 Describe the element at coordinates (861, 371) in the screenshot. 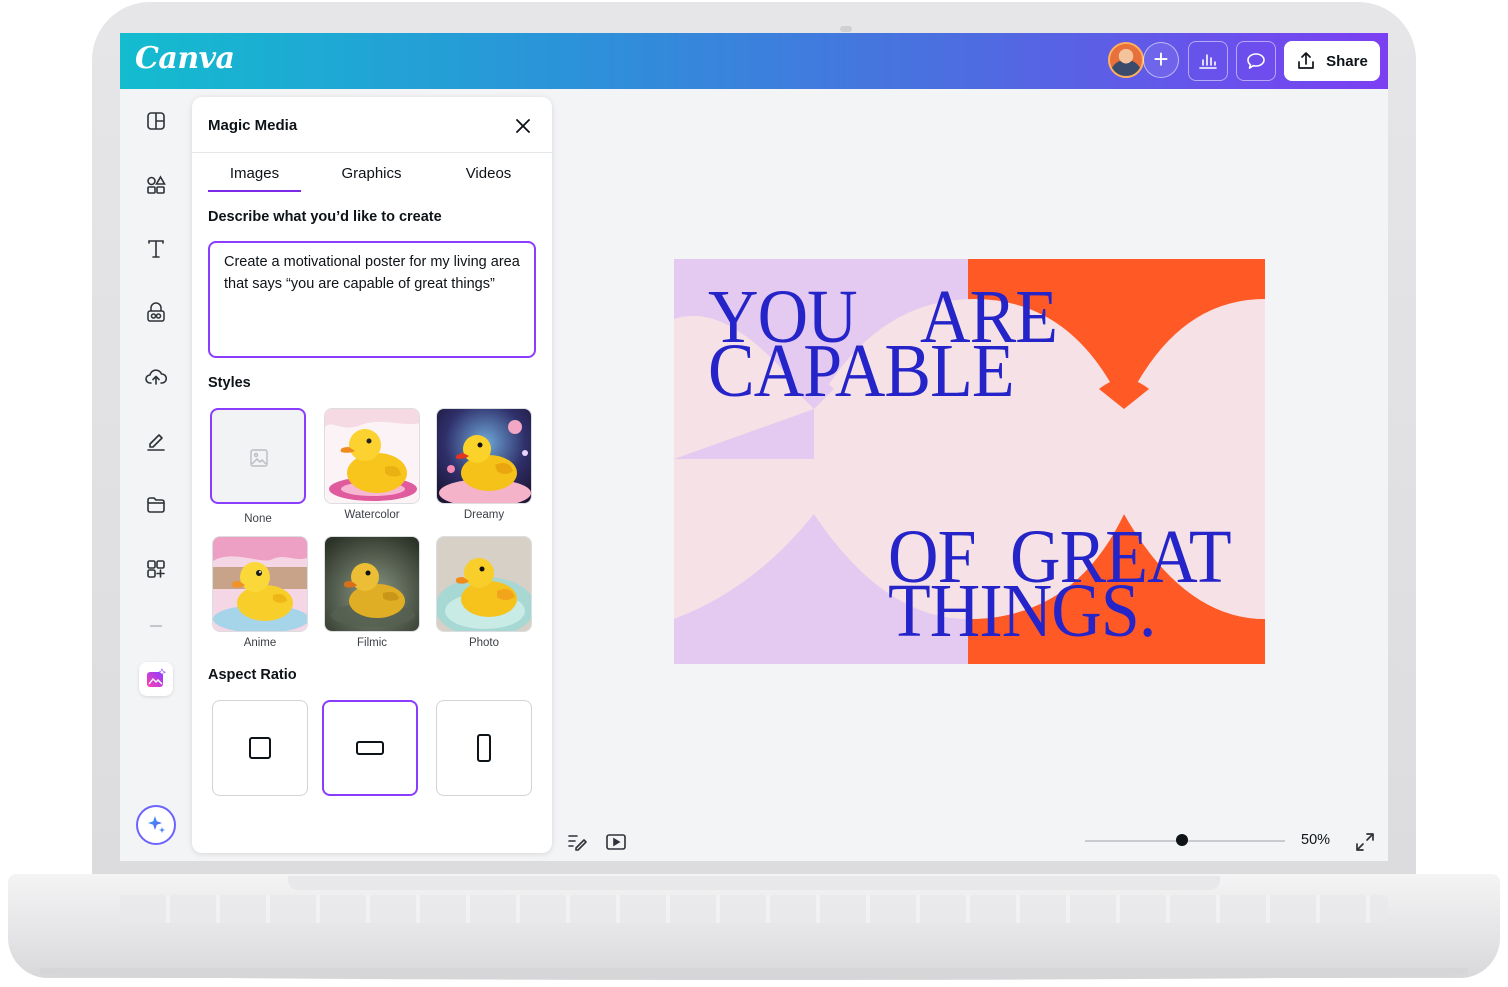

I see `poster-text-capable: CAPABLE` at that location.